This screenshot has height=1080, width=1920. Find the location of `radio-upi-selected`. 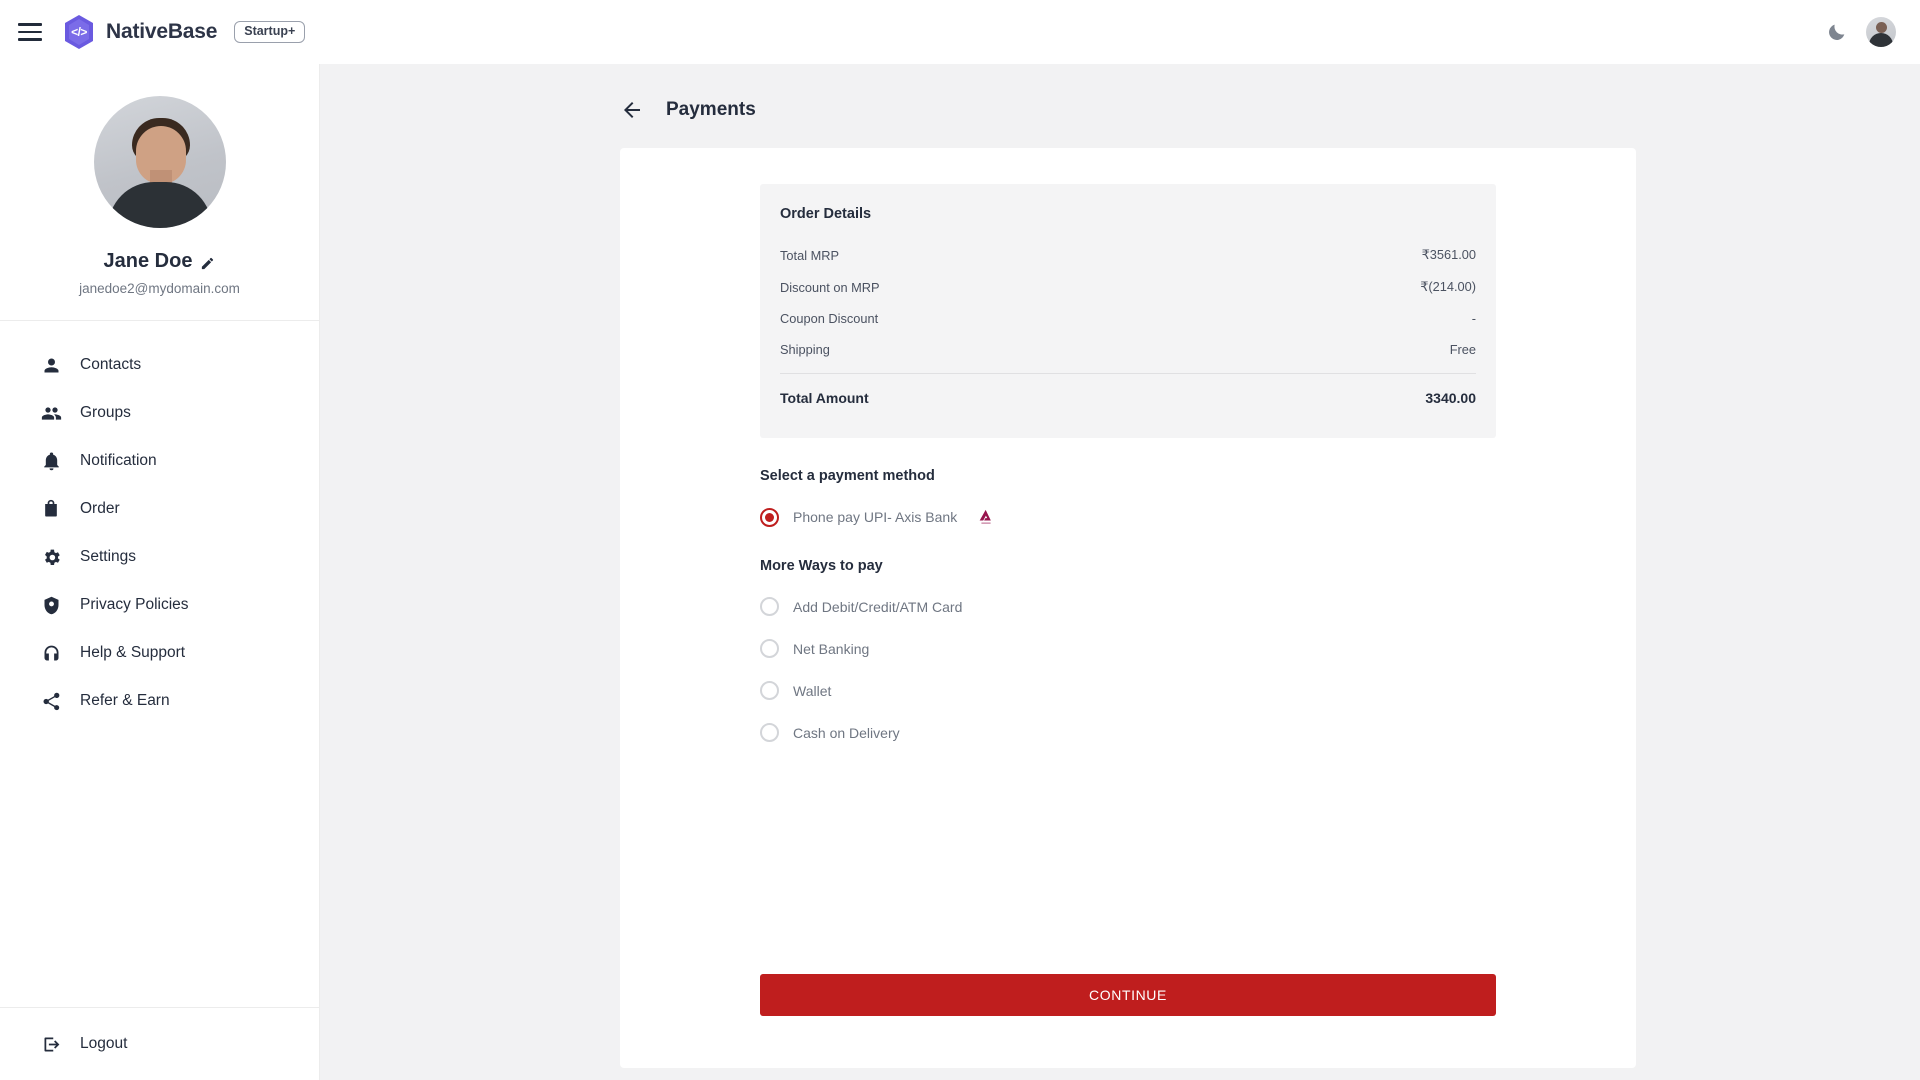

radio-upi-selected is located at coordinates (769, 517).